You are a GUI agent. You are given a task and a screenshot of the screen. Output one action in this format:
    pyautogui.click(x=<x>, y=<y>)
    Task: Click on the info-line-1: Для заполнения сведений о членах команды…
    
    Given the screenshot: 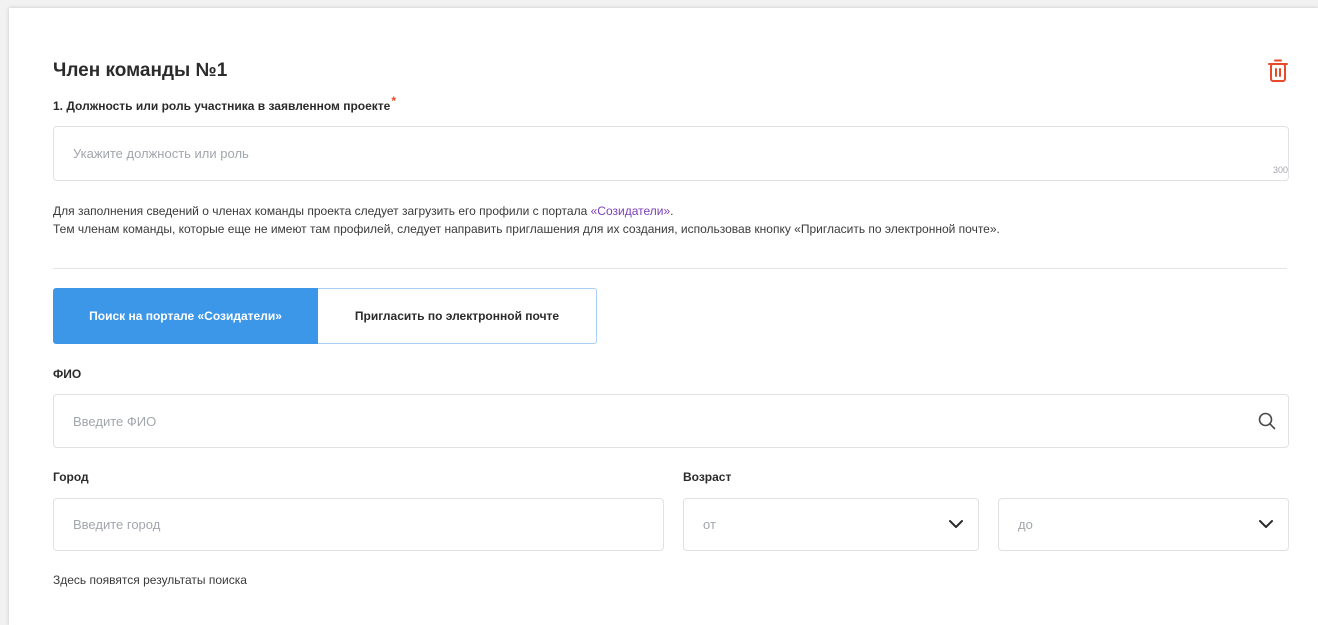 What is the action you would take?
    pyautogui.click(x=363, y=211)
    